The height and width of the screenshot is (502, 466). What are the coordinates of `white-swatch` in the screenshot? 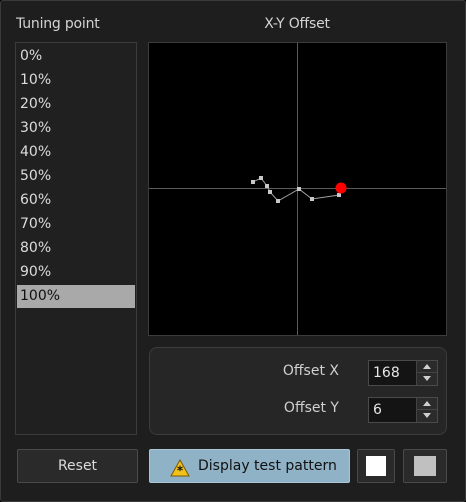 It's located at (376, 466).